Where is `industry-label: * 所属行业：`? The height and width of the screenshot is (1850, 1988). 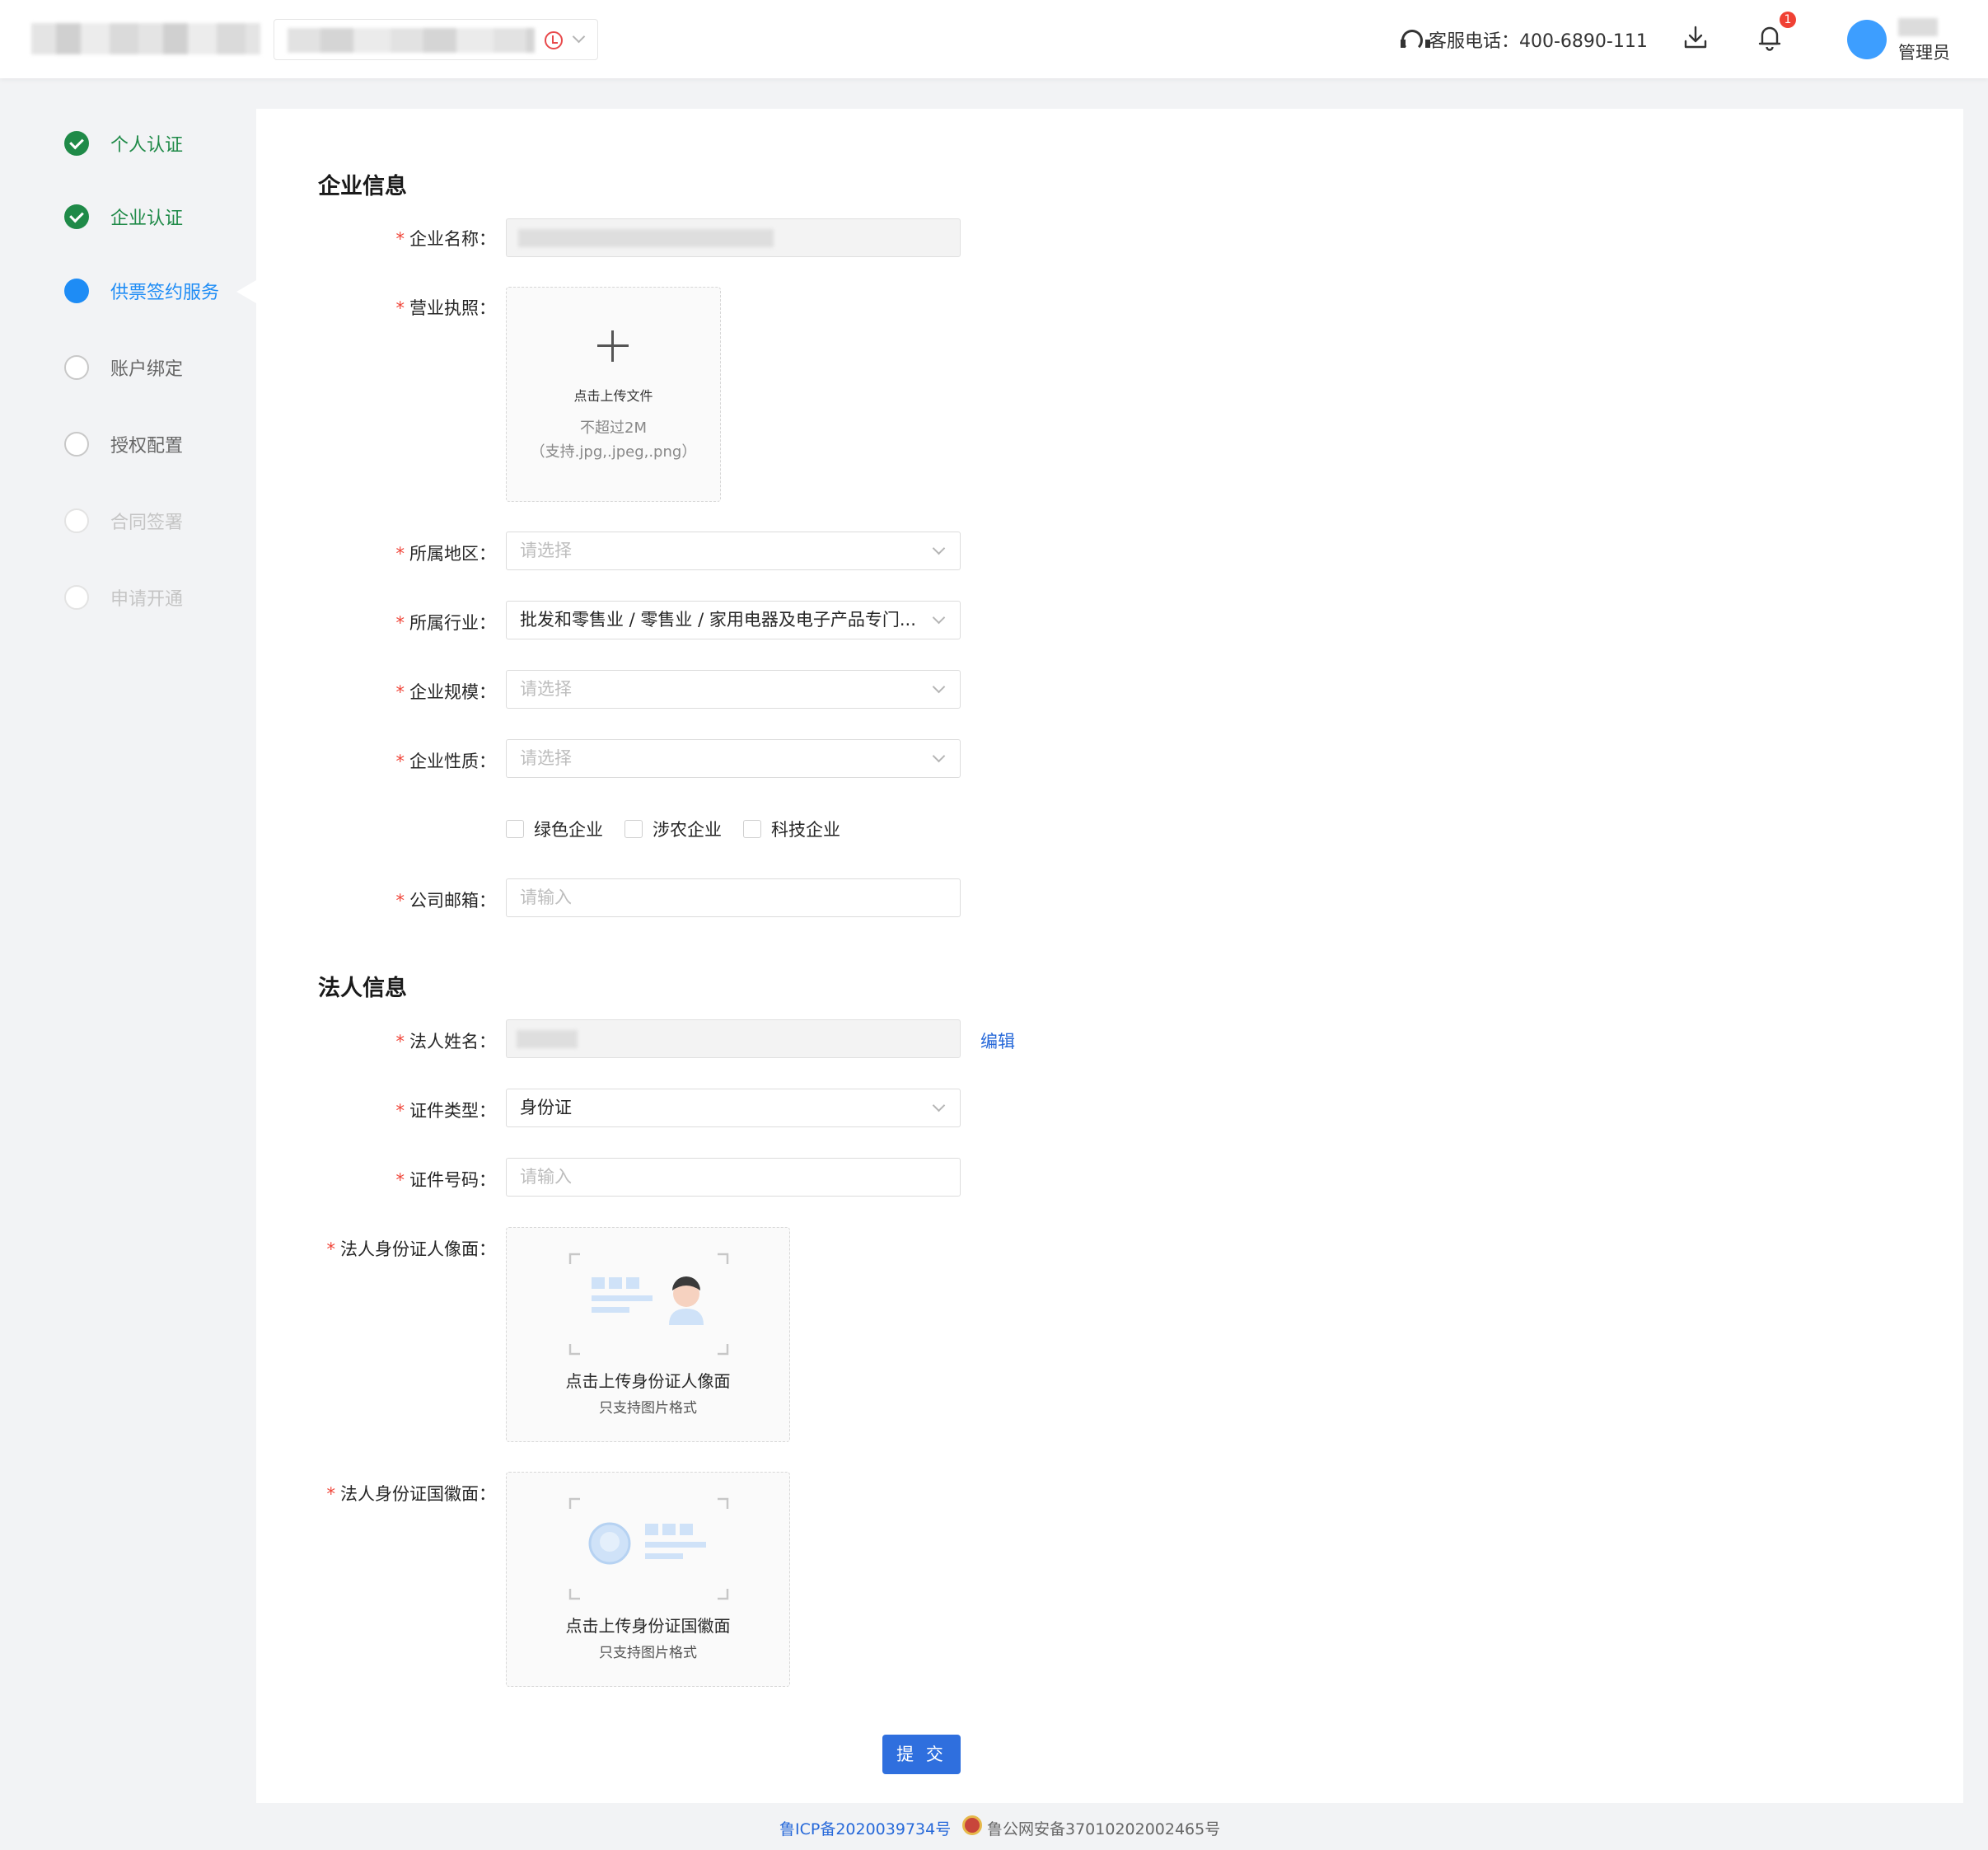
industry-label: * 所属行业： is located at coordinates (446, 623).